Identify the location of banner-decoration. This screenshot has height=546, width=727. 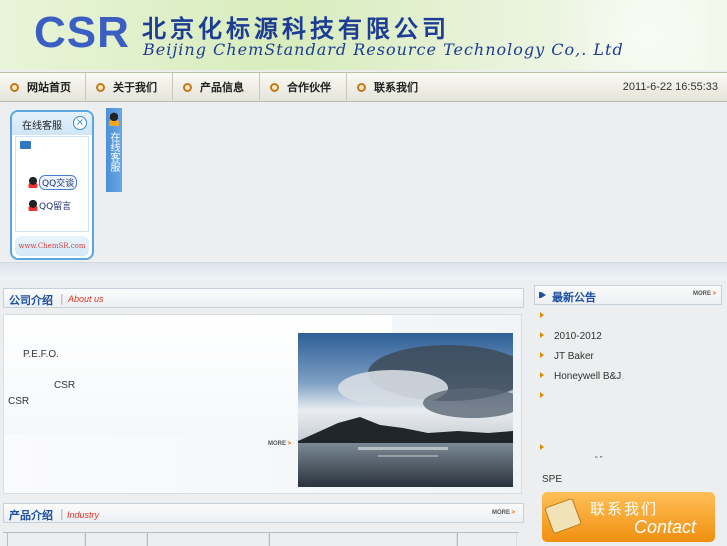
(607, 35).